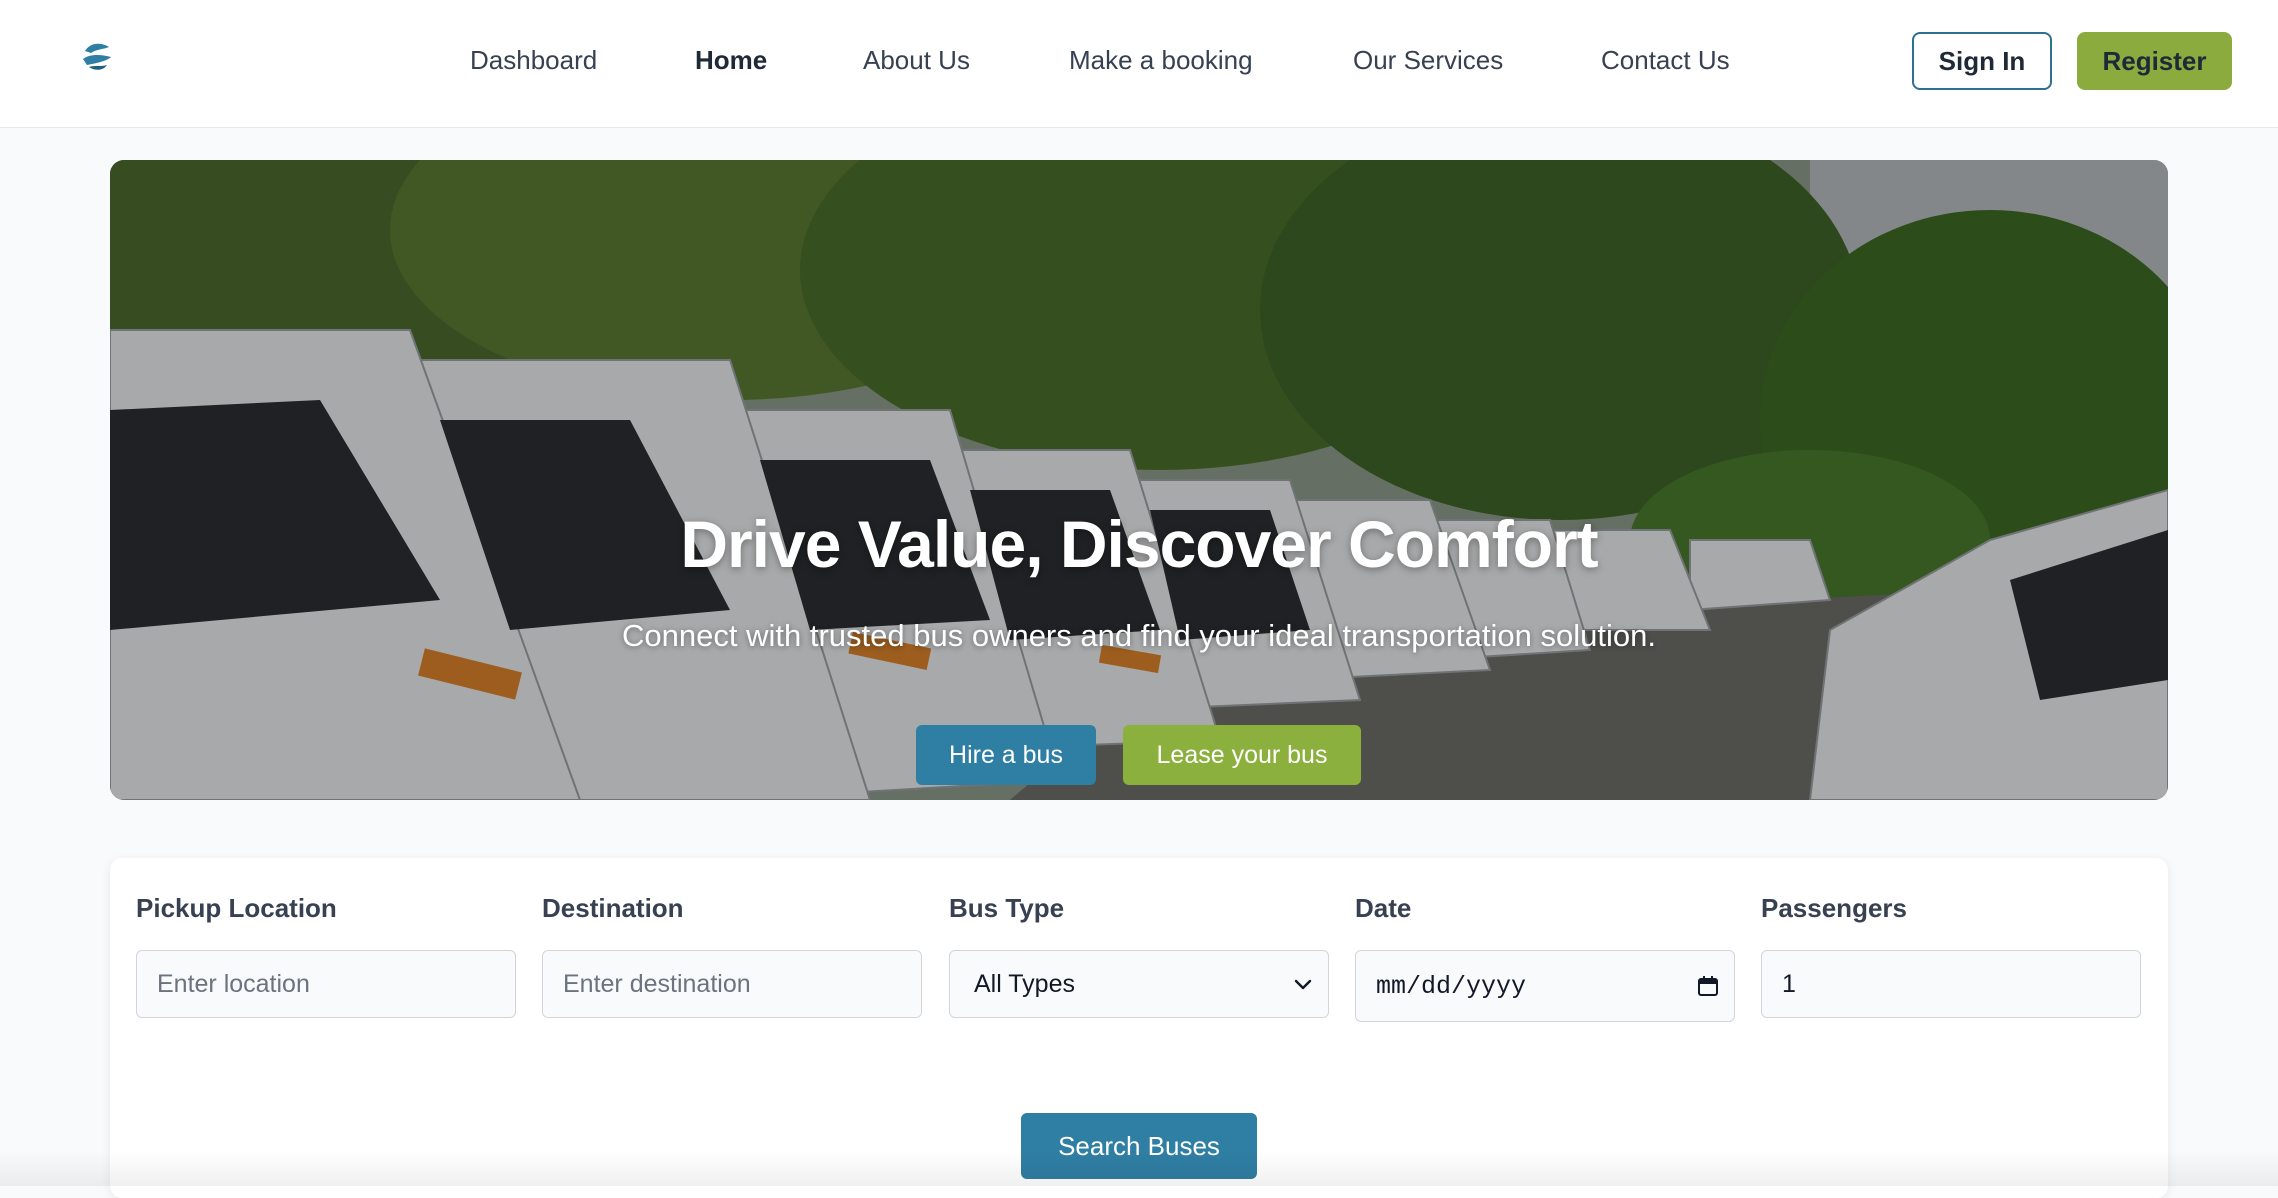 The image size is (2278, 1198). What do you see at coordinates (1024, 983) in the screenshot?
I see `bus-type-selected-value: All Types` at bounding box center [1024, 983].